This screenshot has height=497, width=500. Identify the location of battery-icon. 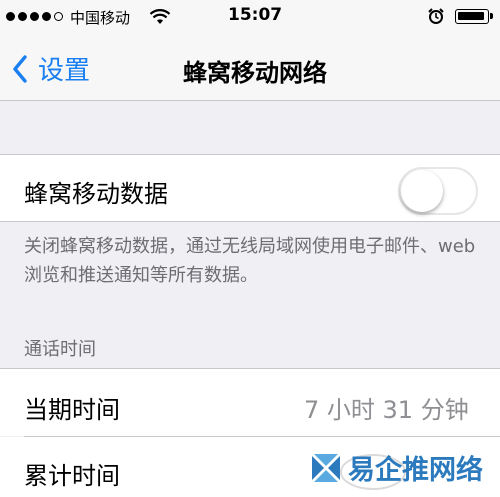
(474, 16).